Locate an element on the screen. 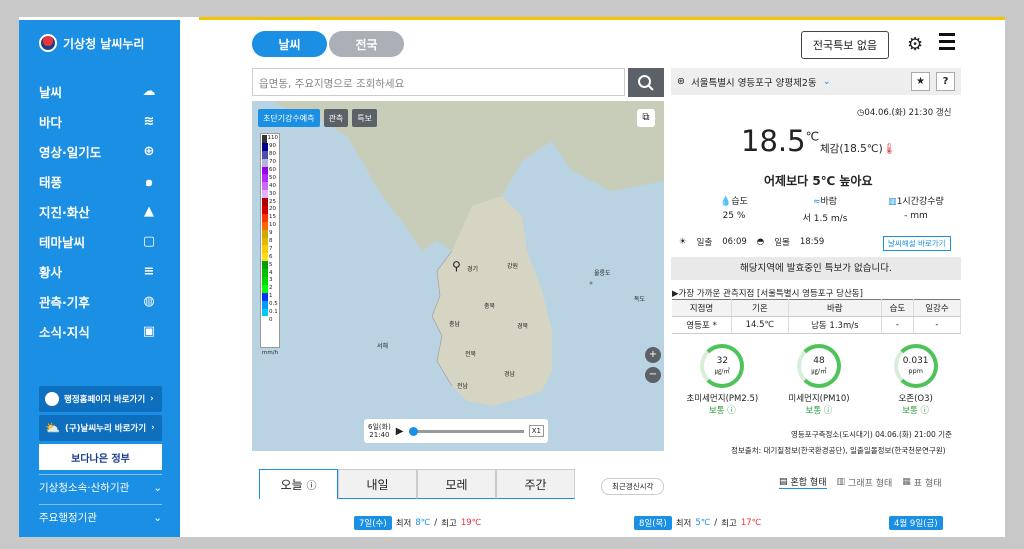  forecast-day-2: 8일(목) 최저 5℃ / 최고 17℃ is located at coordinates (697, 523).